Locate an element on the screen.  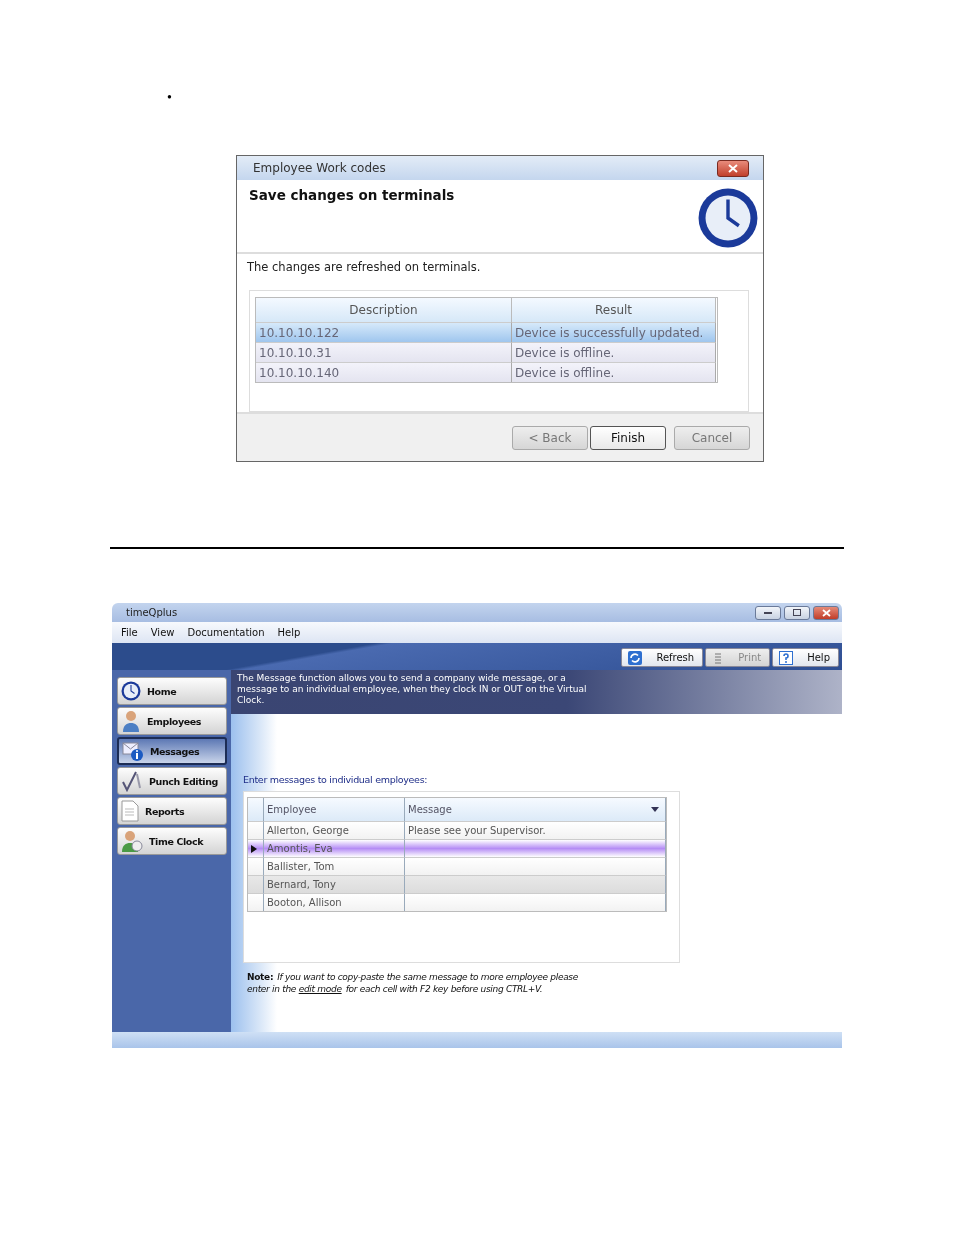
minimize-icon is located at coordinates (768, 612).